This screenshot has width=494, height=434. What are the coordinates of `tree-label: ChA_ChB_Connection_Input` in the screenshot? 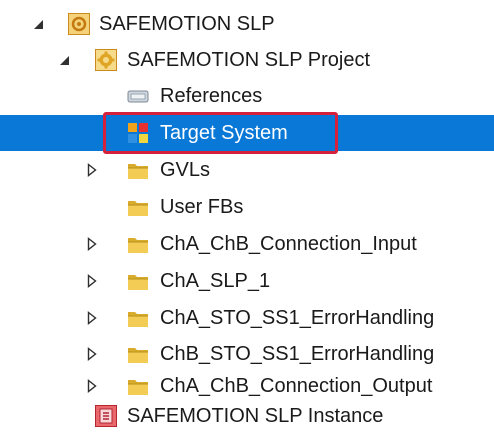 It's located at (288, 244).